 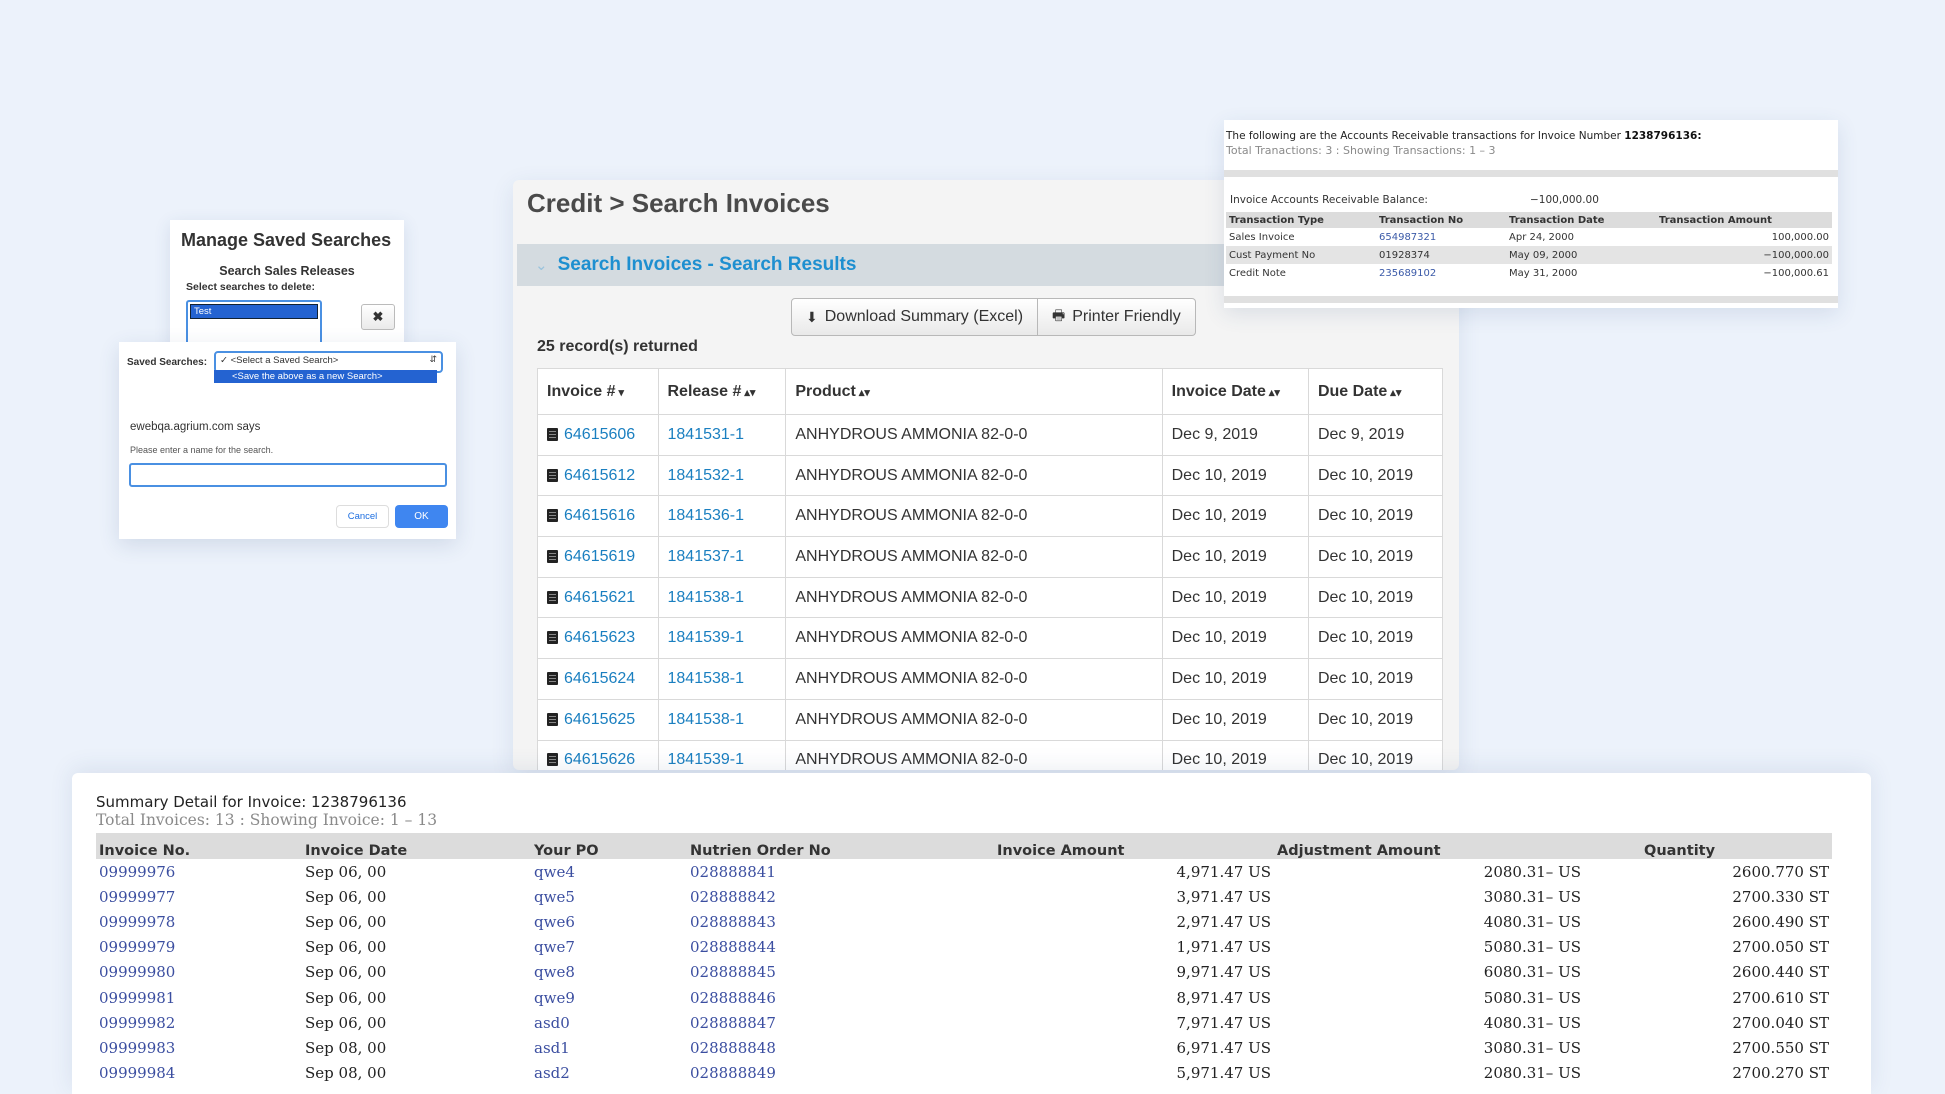 What do you see at coordinates (1532, 871) in the screenshot?
I see `adjustment-amount-cell: 2080.31– US` at bounding box center [1532, 871].